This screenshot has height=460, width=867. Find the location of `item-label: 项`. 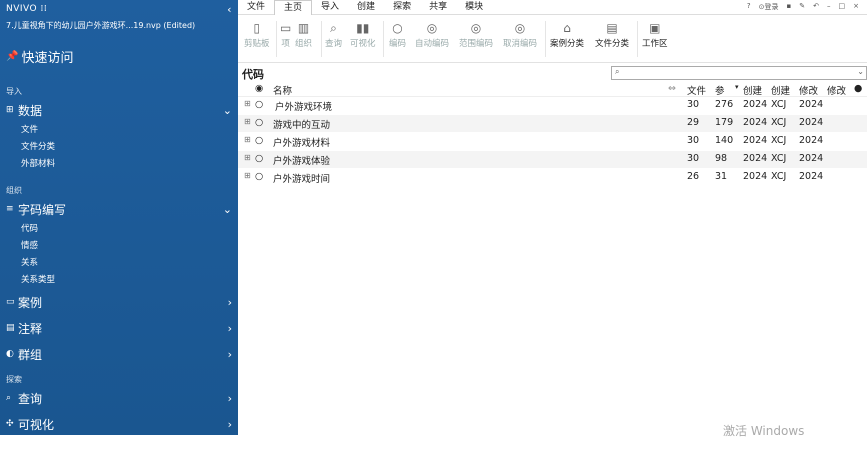

item-label: 项 is located at coordinates (285, 44).